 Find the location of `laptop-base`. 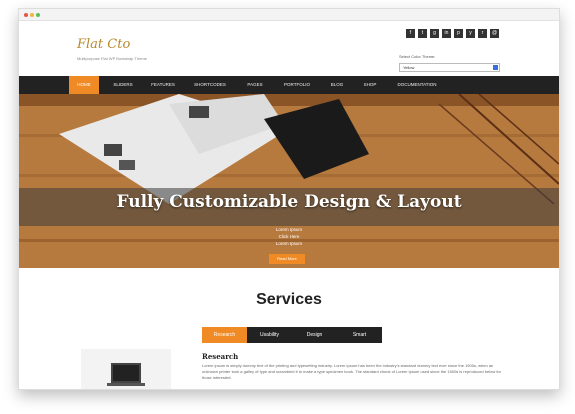

laptop-base is located at coordinates (126, 384).